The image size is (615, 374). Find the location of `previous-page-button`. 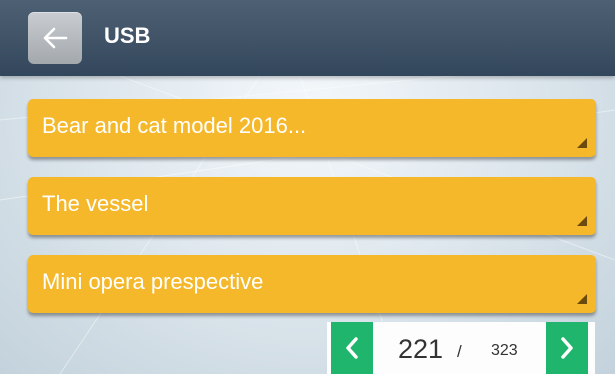

previous-page-button is located at coordinates (352, 348).